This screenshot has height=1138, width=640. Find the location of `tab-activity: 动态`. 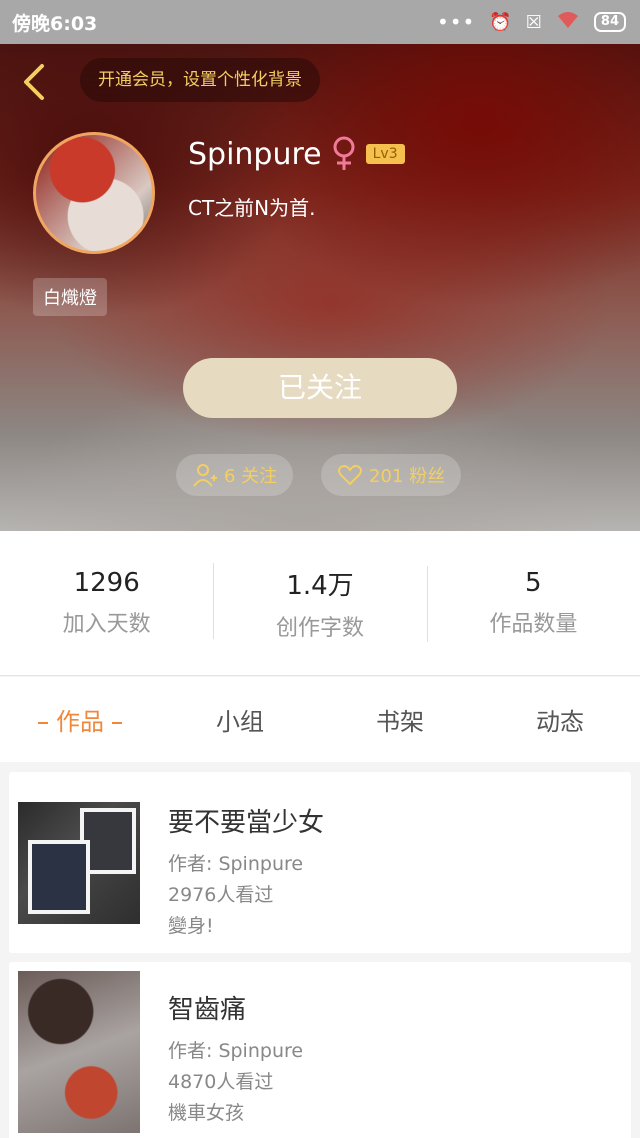

tab-activity: 动态 is located at coordinates (560, 719).